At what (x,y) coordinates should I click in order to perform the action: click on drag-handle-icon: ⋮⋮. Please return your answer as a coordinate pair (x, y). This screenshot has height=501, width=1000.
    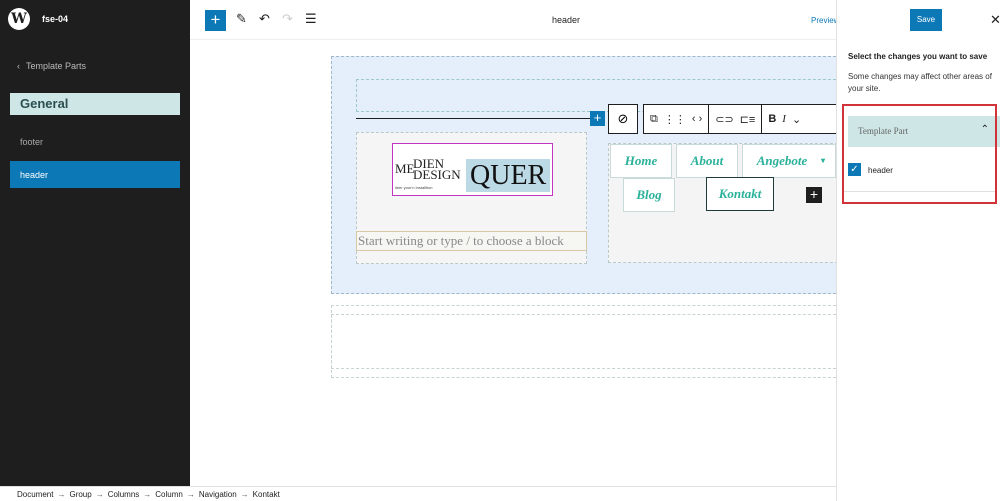
    Looking at the image, I should click on (675, 119).